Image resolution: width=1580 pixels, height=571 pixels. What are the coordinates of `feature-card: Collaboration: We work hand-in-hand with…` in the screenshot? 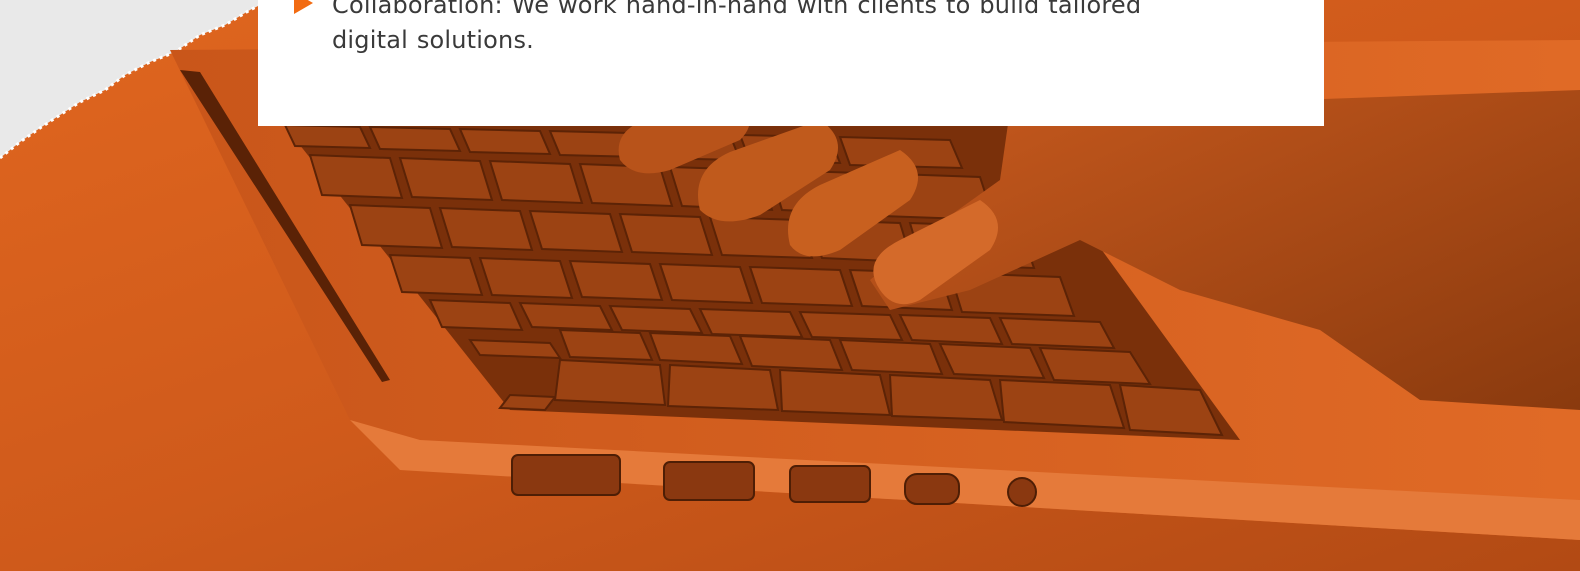 It's located at (791, 63).